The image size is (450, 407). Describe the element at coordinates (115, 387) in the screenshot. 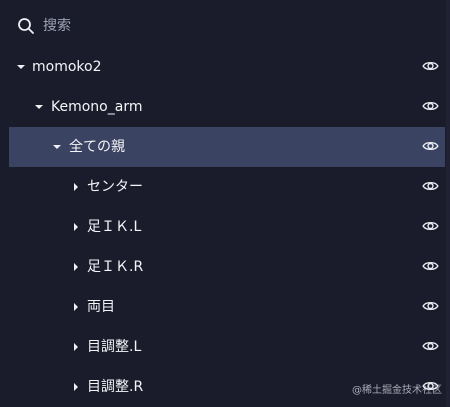

I see `tree-item-label: 目調整.R` at that location.